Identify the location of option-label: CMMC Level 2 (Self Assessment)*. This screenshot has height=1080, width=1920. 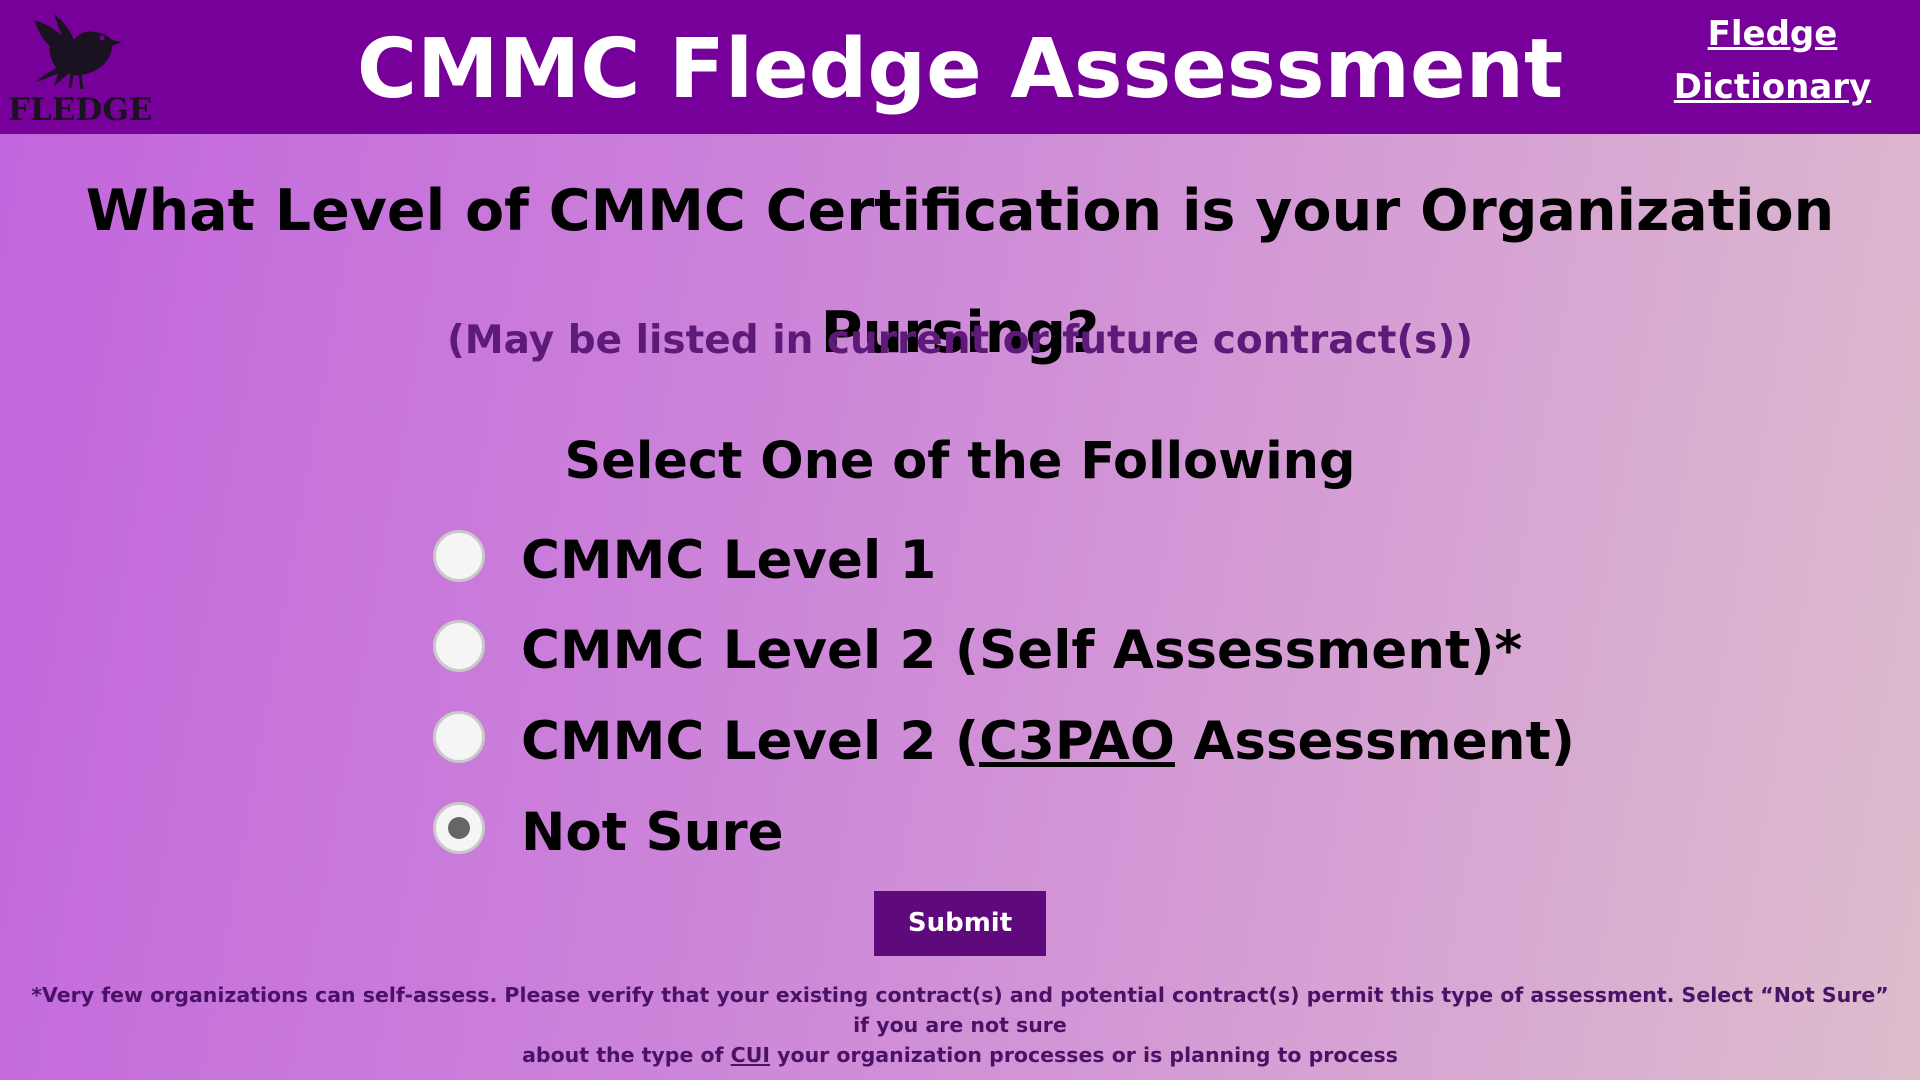
(1021, 651).